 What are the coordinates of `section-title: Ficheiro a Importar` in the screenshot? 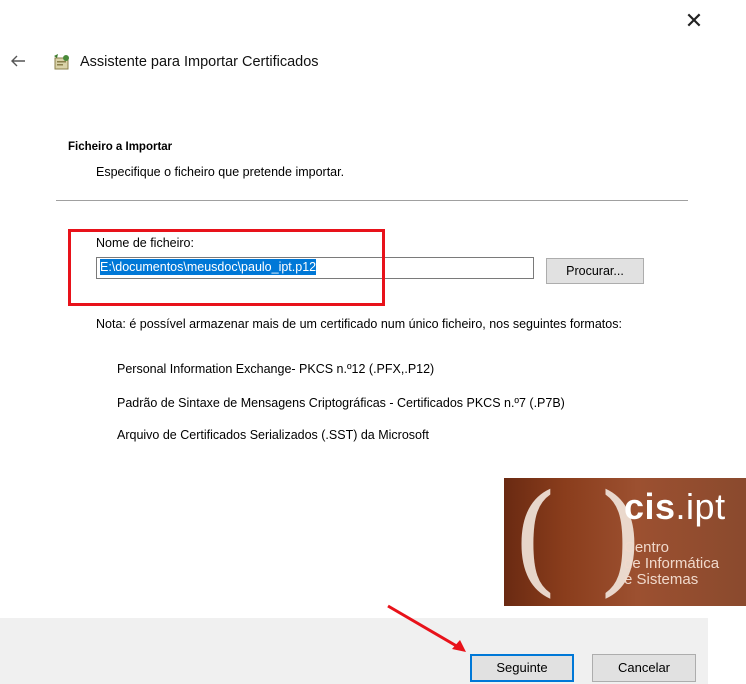 It's located at (120, 147).